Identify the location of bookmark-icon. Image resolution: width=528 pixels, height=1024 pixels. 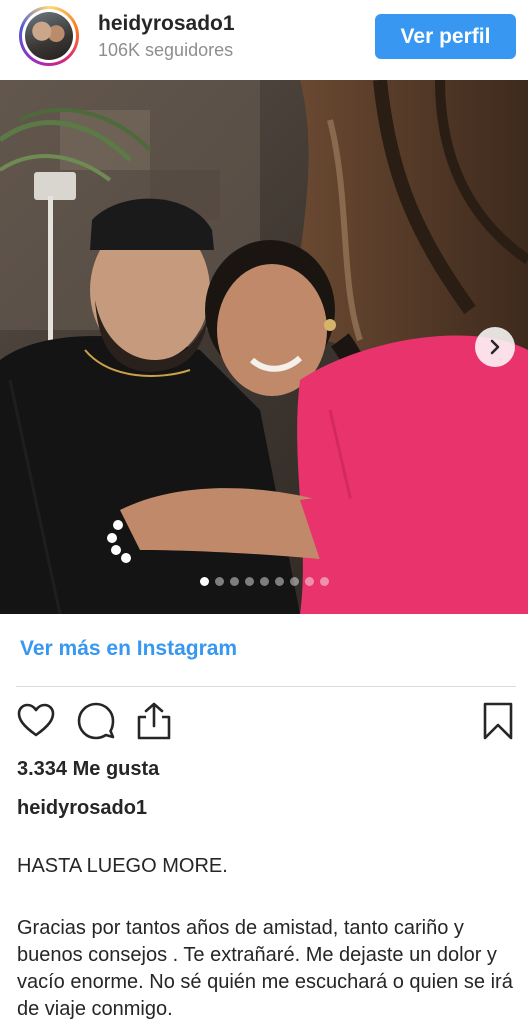
(498, 721).